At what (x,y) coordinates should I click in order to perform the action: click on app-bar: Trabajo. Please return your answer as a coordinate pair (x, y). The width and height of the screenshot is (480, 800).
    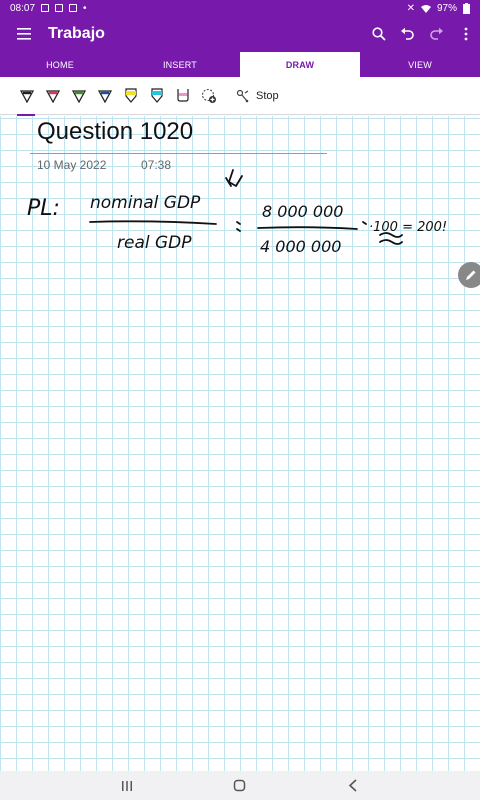
    Looking at the image, I should click on (240, 34).